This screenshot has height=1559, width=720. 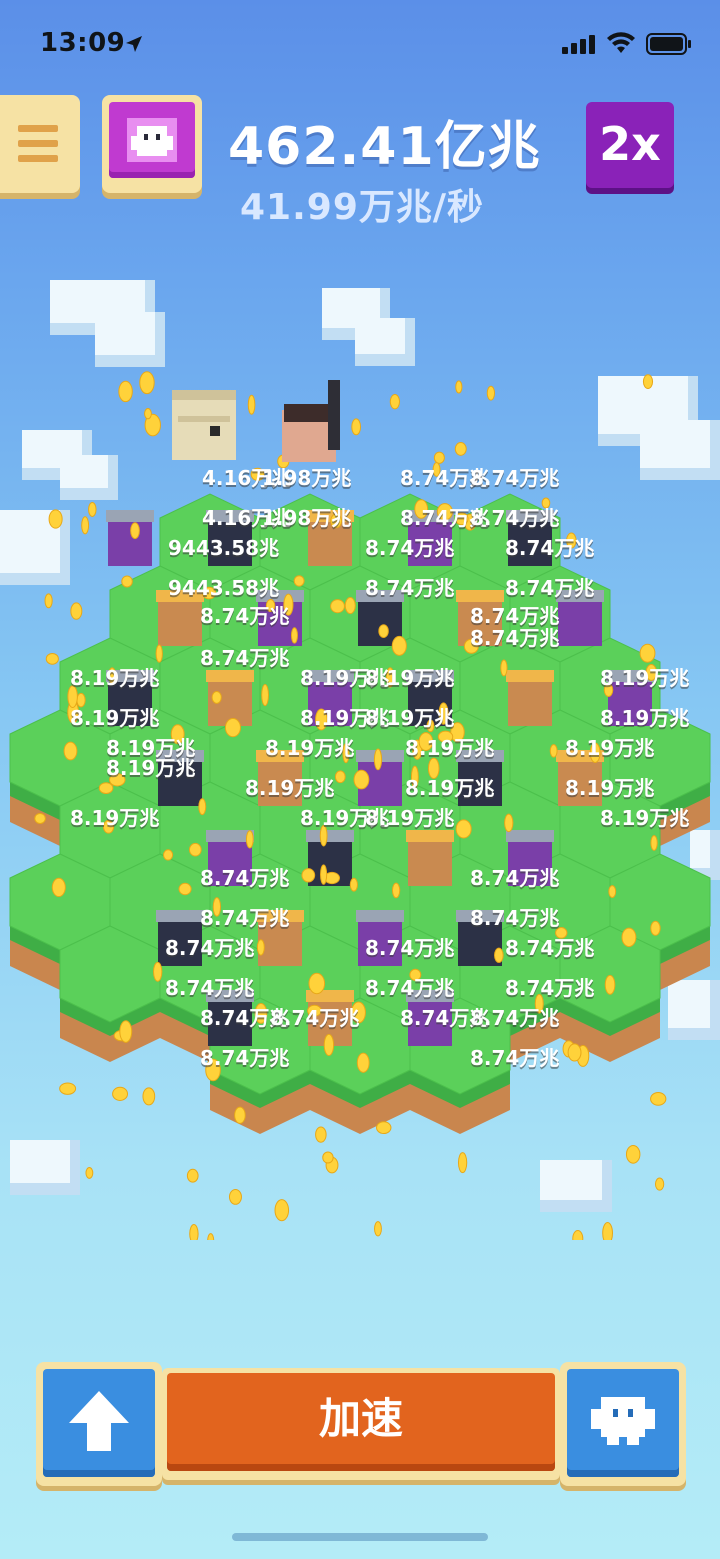 What do you see at coordinates (311, 421) in the screenshot?
I see `skier-character` at bounding box center [311, 421].